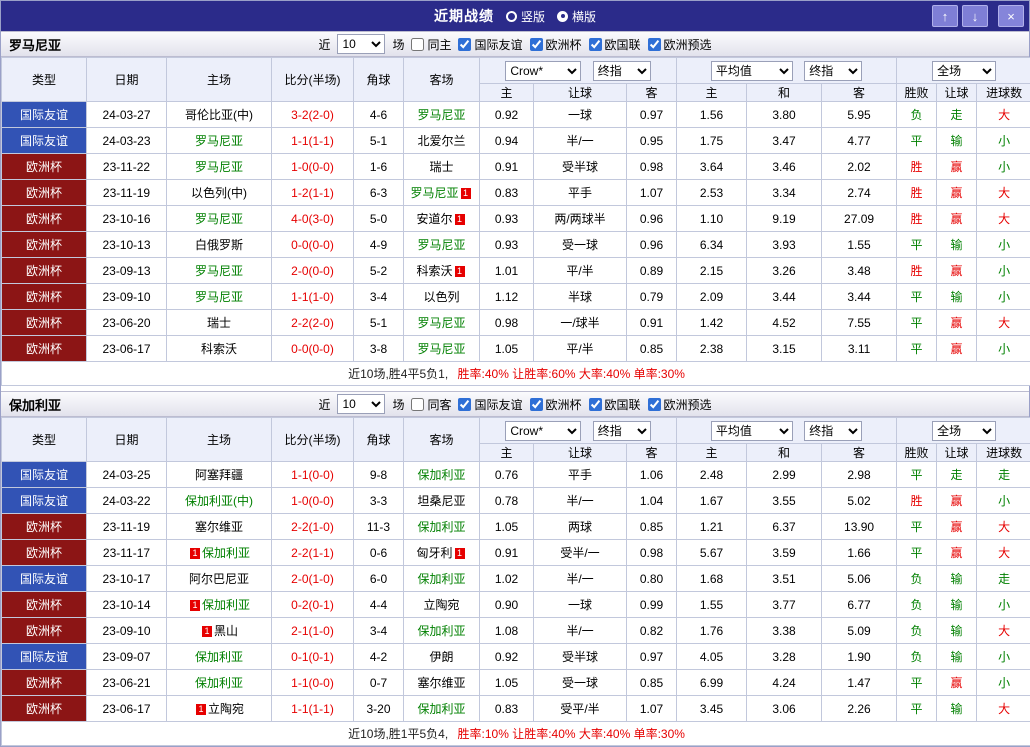 The height and width of the screenshot is (747, 1030). I want to click on ah-line: 受平/半, so click(580, 709).